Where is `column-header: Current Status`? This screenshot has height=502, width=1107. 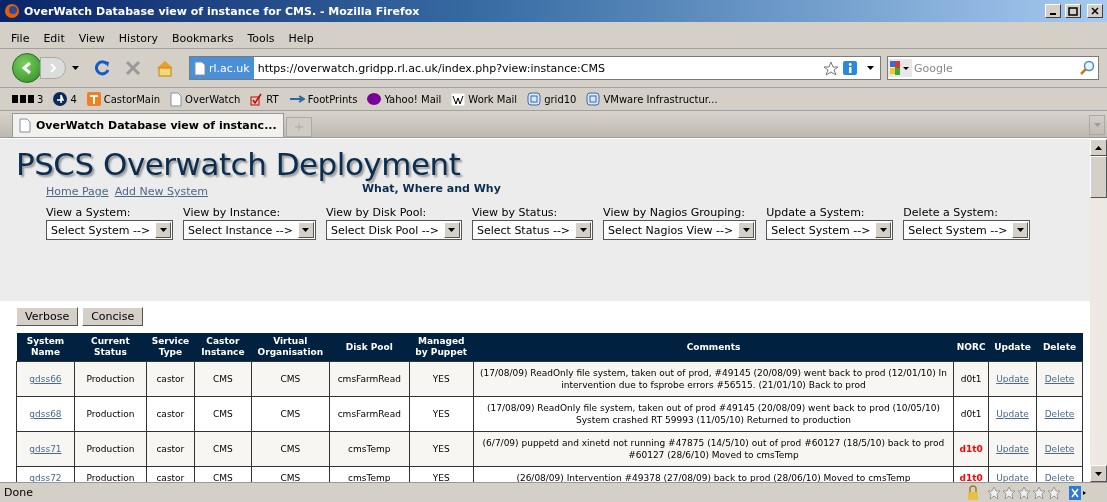 column-header: Current Status is located at coordinates (110, 347).